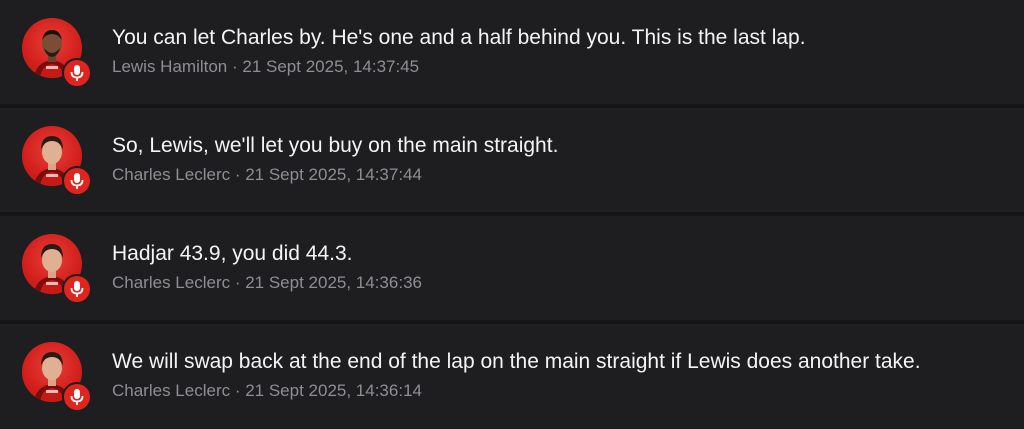 This screenshot has width=1024, height=429. What do you see at coordinates (267, 390) in the screenshot?
I see `message-meta: Charles Leclerc · 21 Sept 2025, 14:36:14` at bounding box center [267, 390].